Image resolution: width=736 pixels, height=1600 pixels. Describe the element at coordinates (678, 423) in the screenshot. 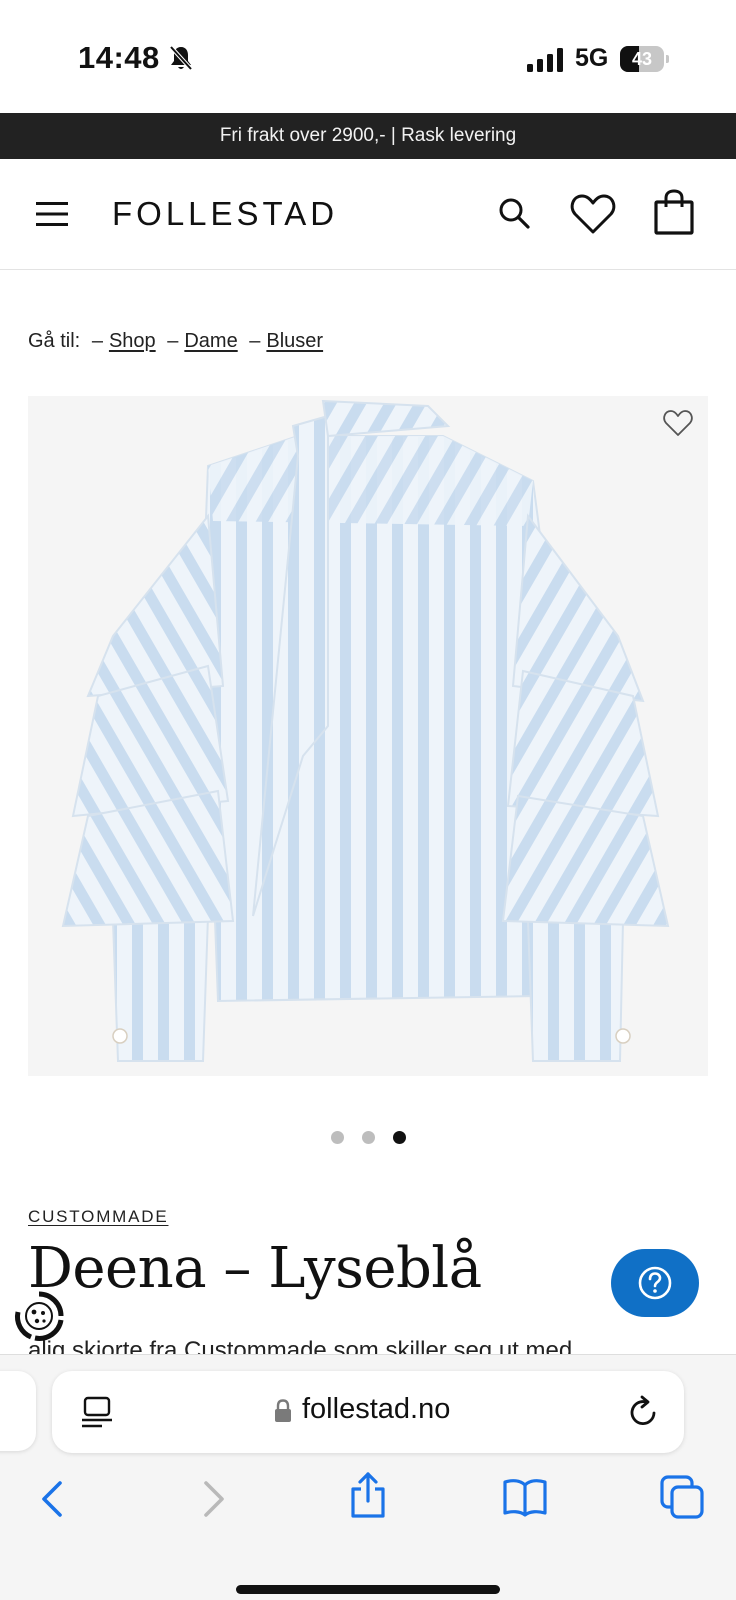

I see `wishlist-heart-icon` at that location.